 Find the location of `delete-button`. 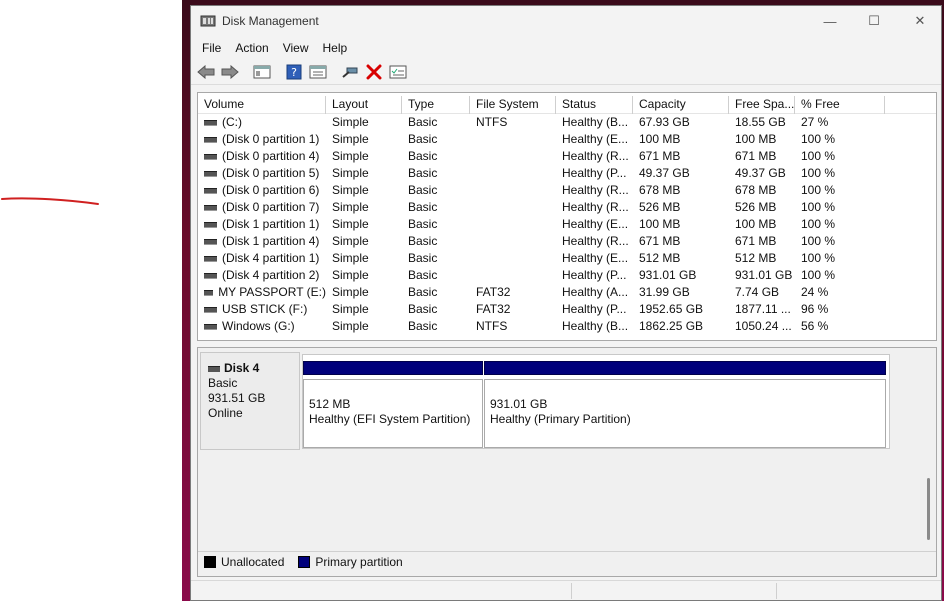

delete-button is located at coordinates (374, 72).